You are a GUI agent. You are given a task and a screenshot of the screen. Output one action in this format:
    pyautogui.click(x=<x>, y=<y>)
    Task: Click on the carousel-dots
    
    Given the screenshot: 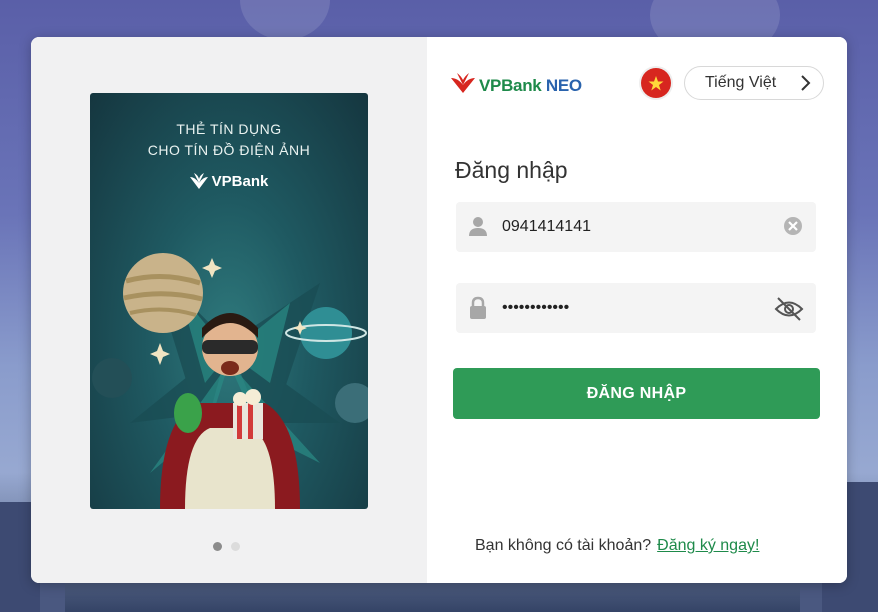 What is the action you would take?
    pyautogui.click(x=226, y=546)
    